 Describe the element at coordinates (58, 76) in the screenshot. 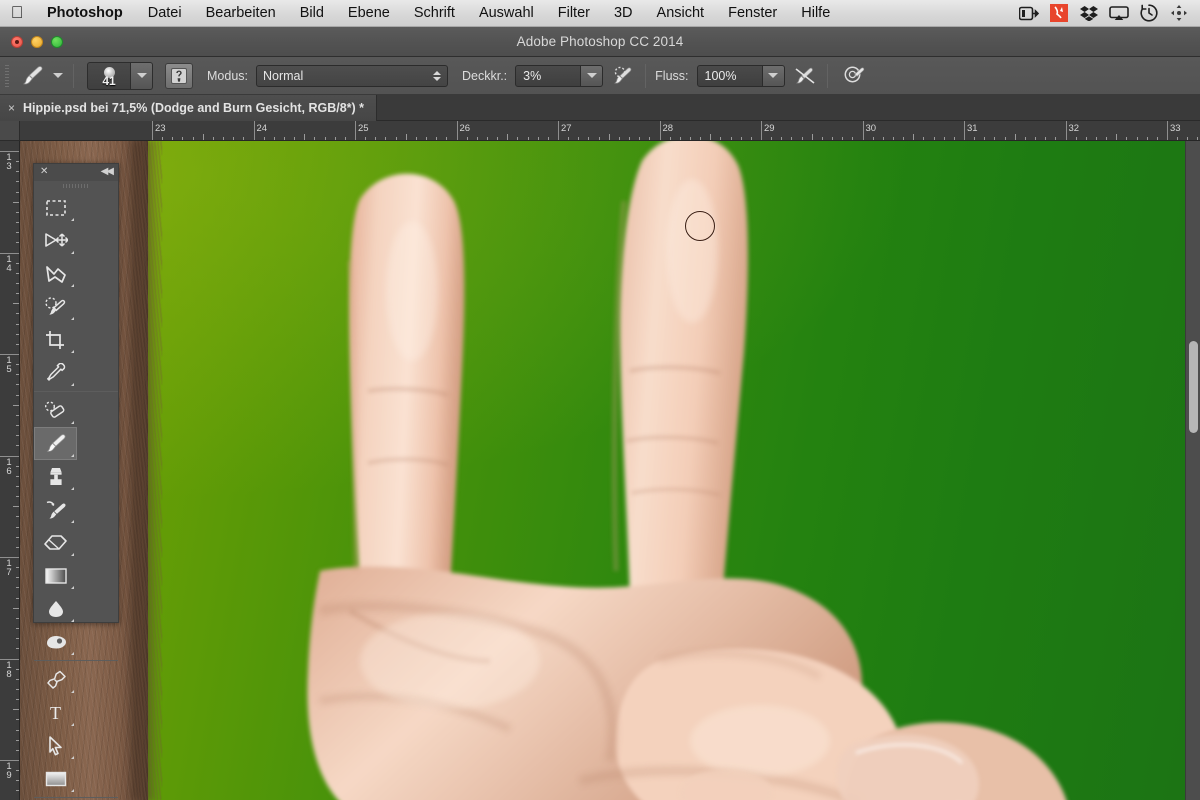

I see `brush-preset-caret` at that location.